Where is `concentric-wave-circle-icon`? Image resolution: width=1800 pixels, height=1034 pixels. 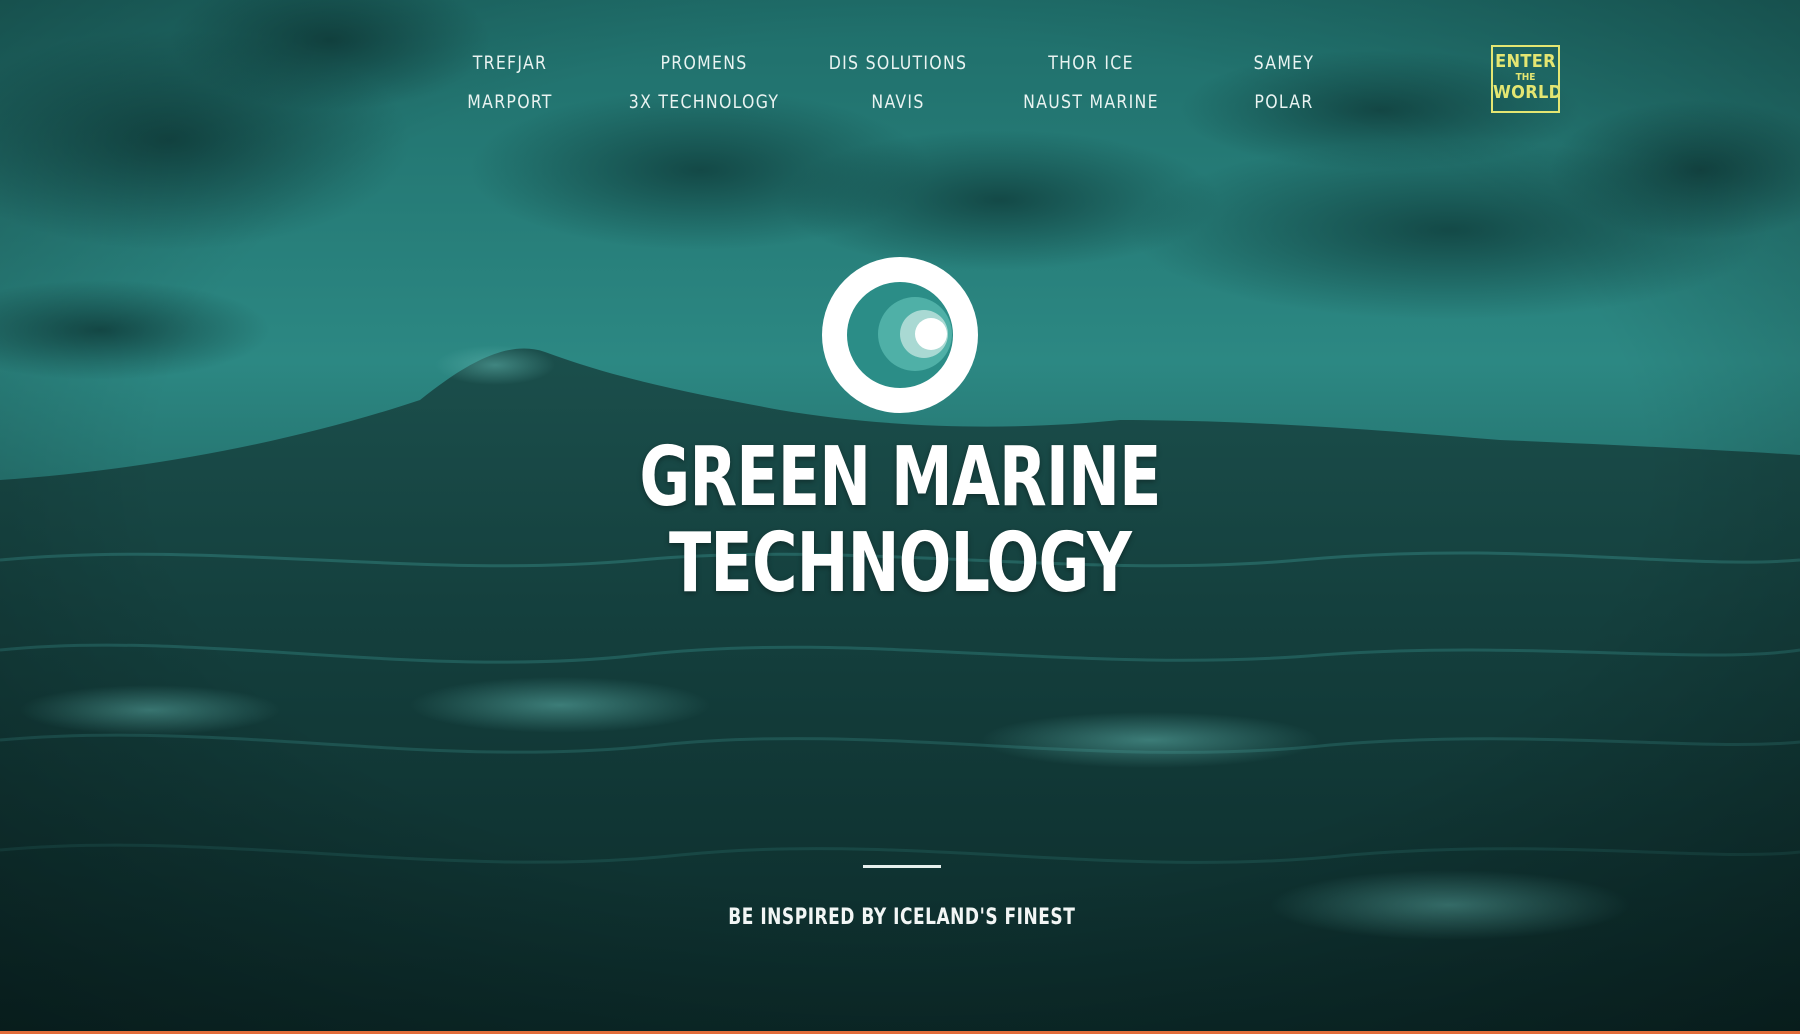
concentric-wave-circle-icon is located at coordinates (900, 335).